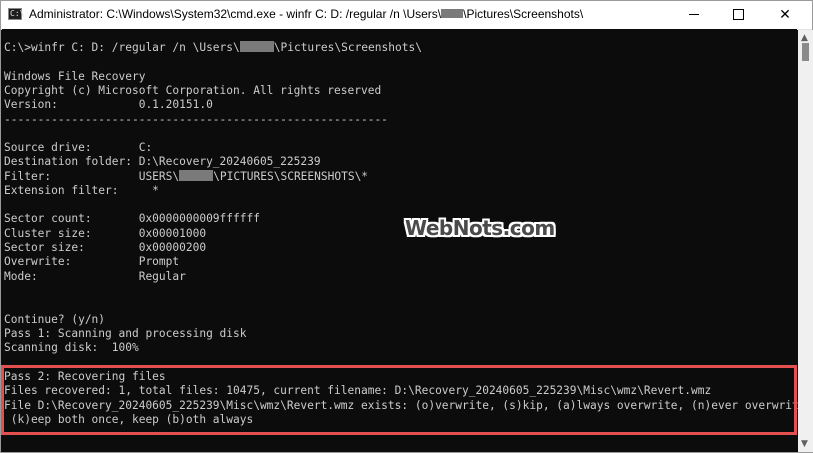 This screenshot has width=813, height=453. I want to click on maximize-icon, so click(738, 14).